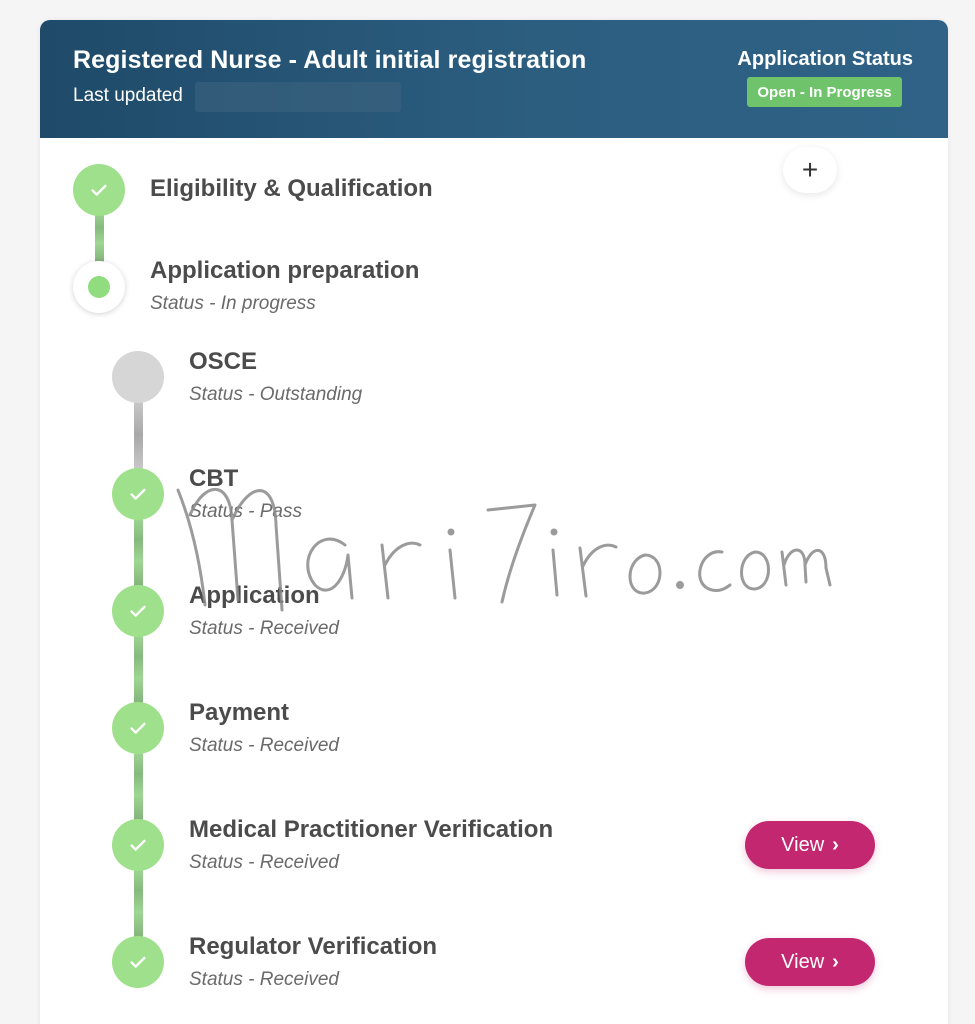  Describe the element at coordinates (291, 188) in the screenshot. I see `step-title-eligibility: Eligibility & Qualification` at that location.